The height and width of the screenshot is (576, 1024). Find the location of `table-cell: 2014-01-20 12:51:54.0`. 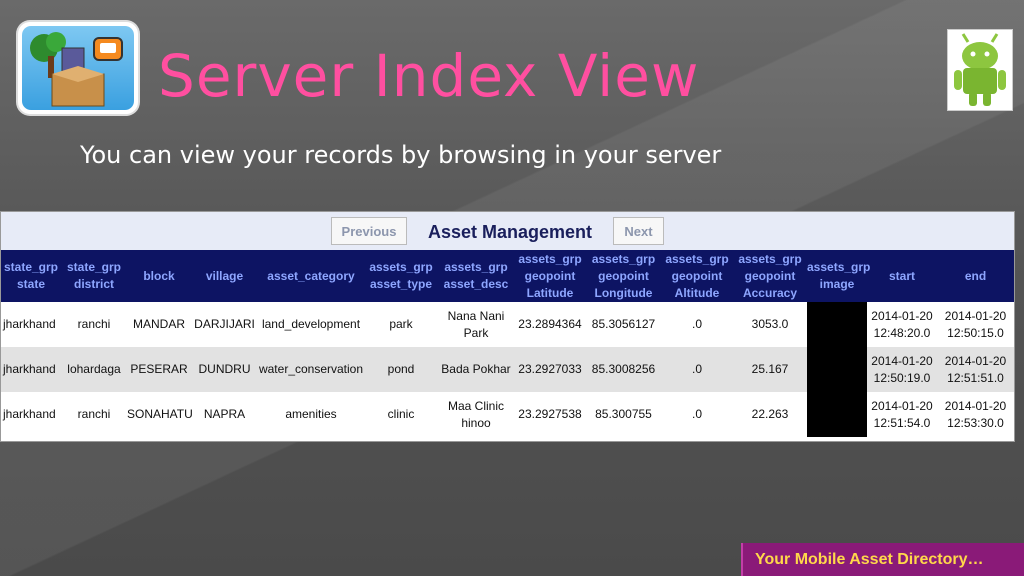

table-cell: 2014-01-20 12:51:54.0 is located at coordinates (902, 414).